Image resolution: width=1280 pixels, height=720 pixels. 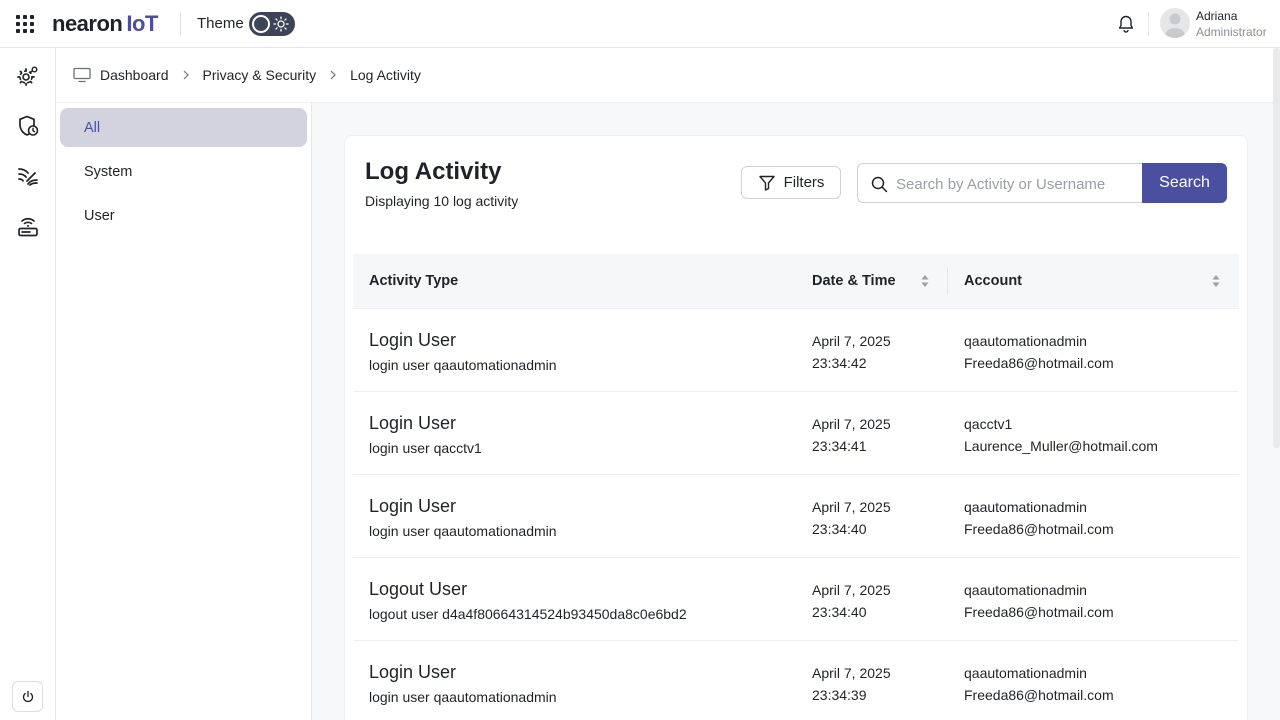 What do you see at coordinates (993, 281) in the screenshot?
I see `column-account: Account` at bounding box center [993, 281].